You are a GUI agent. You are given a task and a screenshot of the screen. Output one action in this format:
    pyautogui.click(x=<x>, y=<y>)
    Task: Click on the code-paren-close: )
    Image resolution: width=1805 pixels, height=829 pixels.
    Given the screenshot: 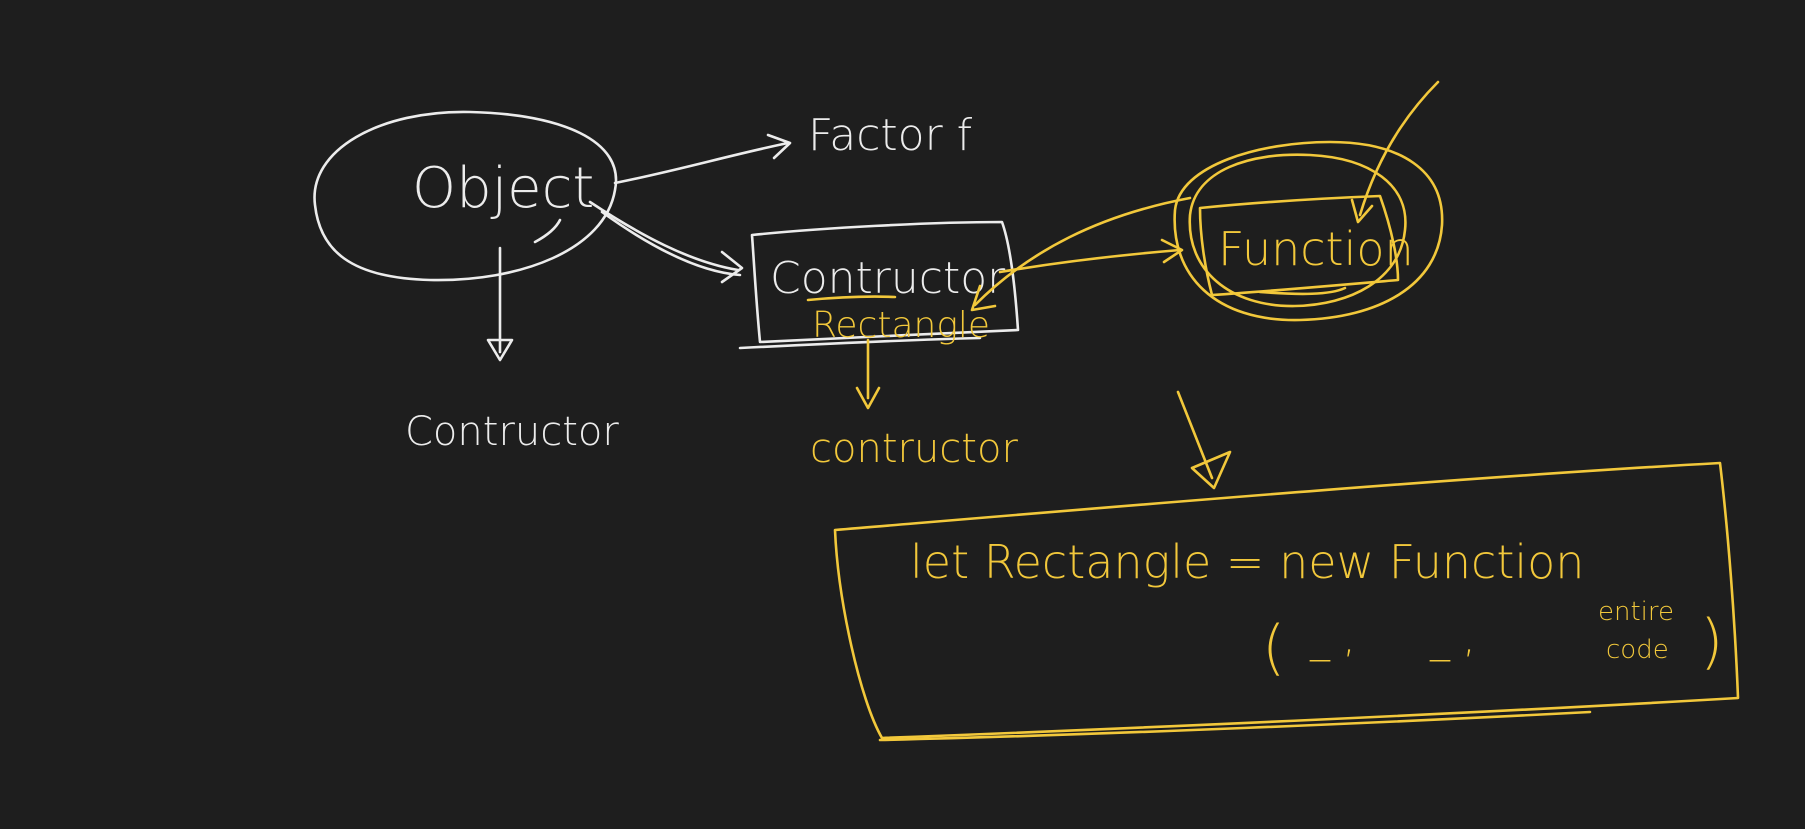 What is the action you would take?
    pyautogui.click(x=1711, y=642)
    